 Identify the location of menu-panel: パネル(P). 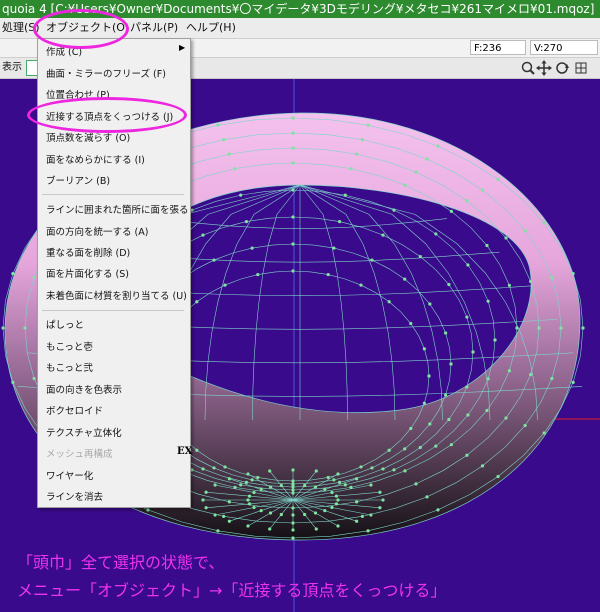
(154, 28).